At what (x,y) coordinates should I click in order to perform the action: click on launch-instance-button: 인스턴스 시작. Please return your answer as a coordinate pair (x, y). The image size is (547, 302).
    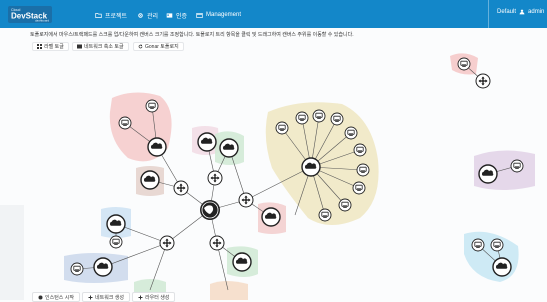
    Looking at the image, I should click on (56, 297).